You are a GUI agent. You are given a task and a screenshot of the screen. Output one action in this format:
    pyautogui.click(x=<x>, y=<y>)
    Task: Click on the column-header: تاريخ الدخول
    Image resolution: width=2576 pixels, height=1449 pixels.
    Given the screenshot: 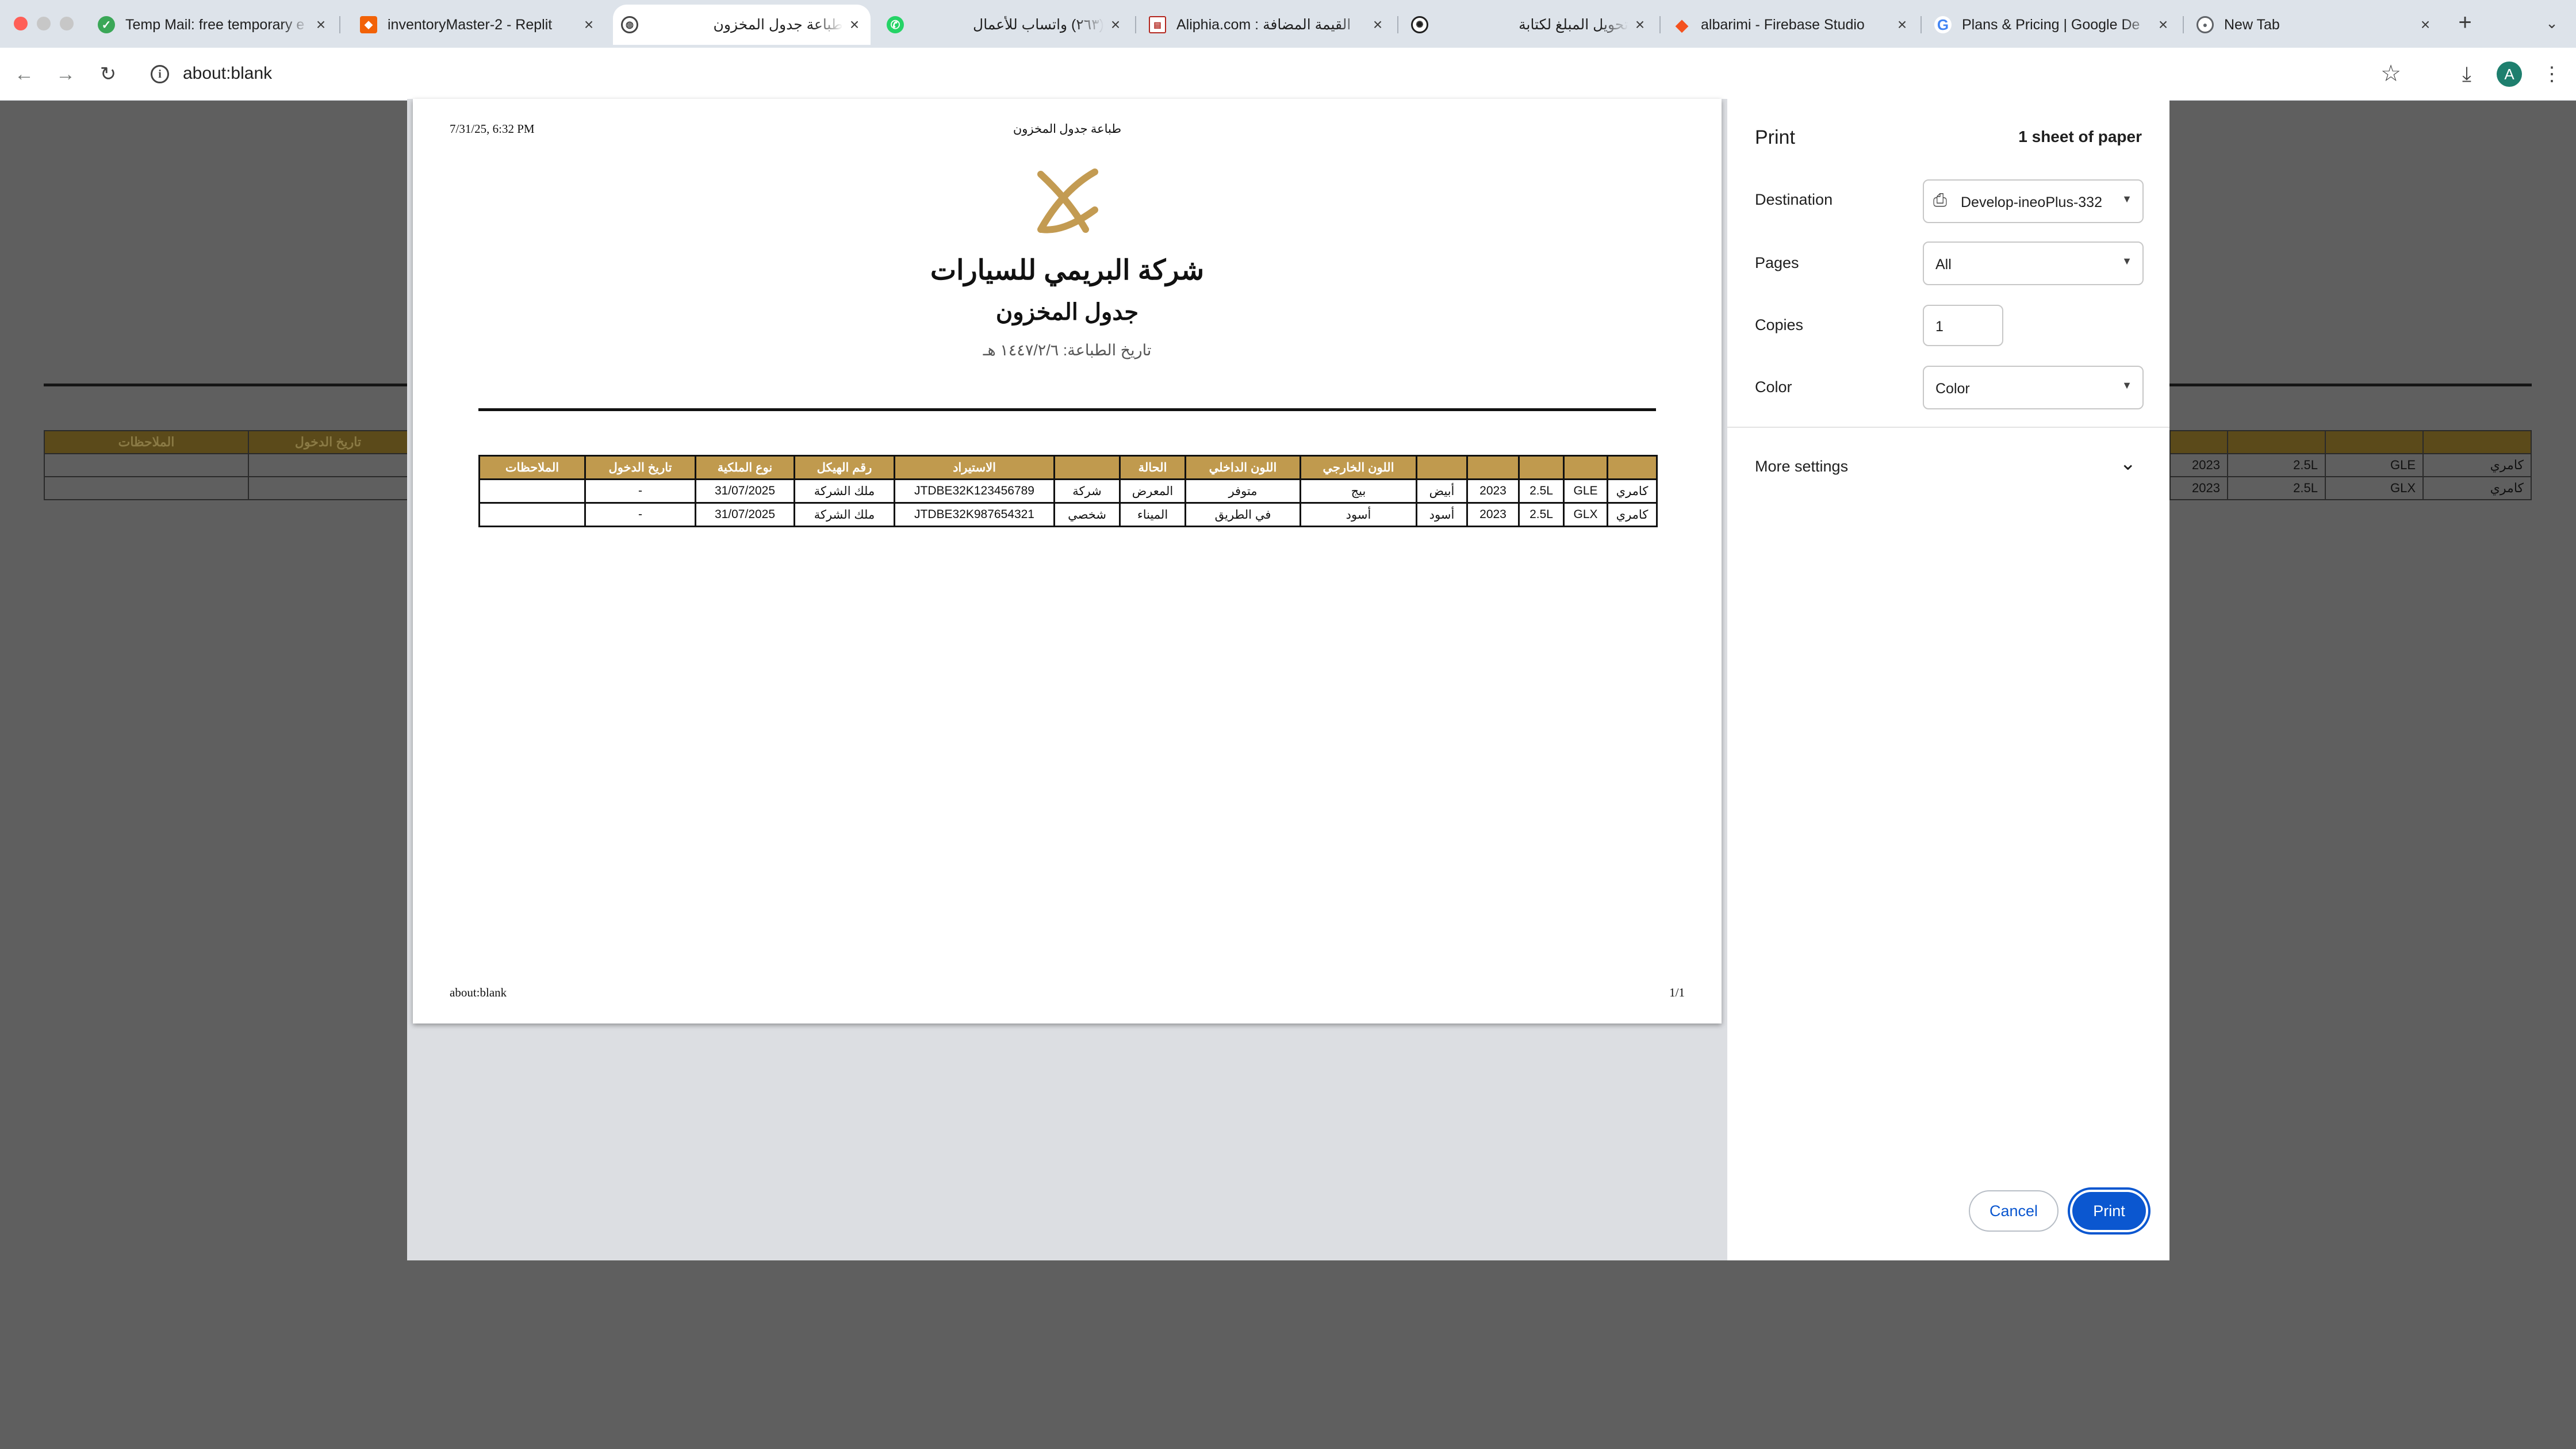 What is the action you would take?
    pyautogui.click(x=640, y=467)
    